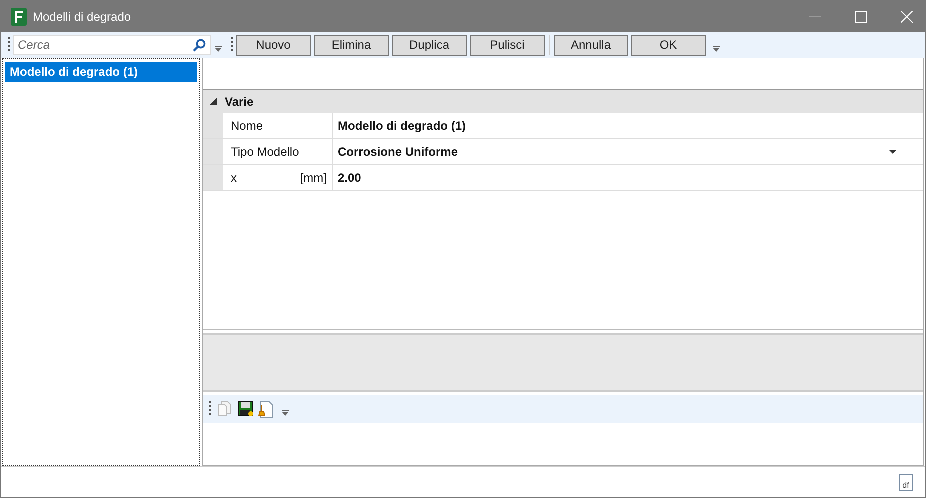 This screenshot has height=498, width=926. What do you see at coordinates (101, 72) in the screenshot?
I see `sidebar-item: Modello di degrado (1)` at bounding box center [101, 72].